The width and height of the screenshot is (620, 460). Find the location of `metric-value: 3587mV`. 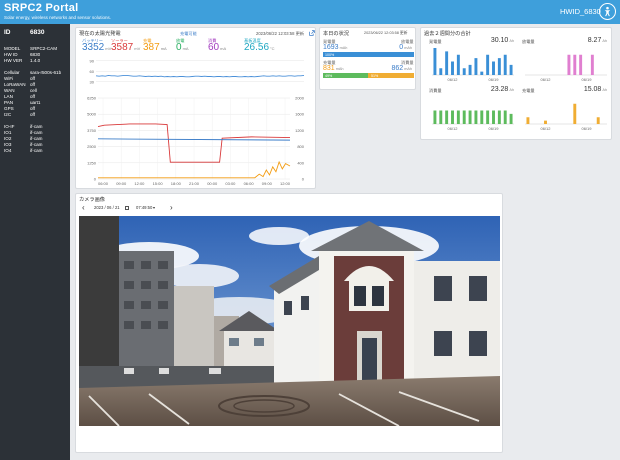

metric-value: 3587mV is located at coordinates (125, 48).